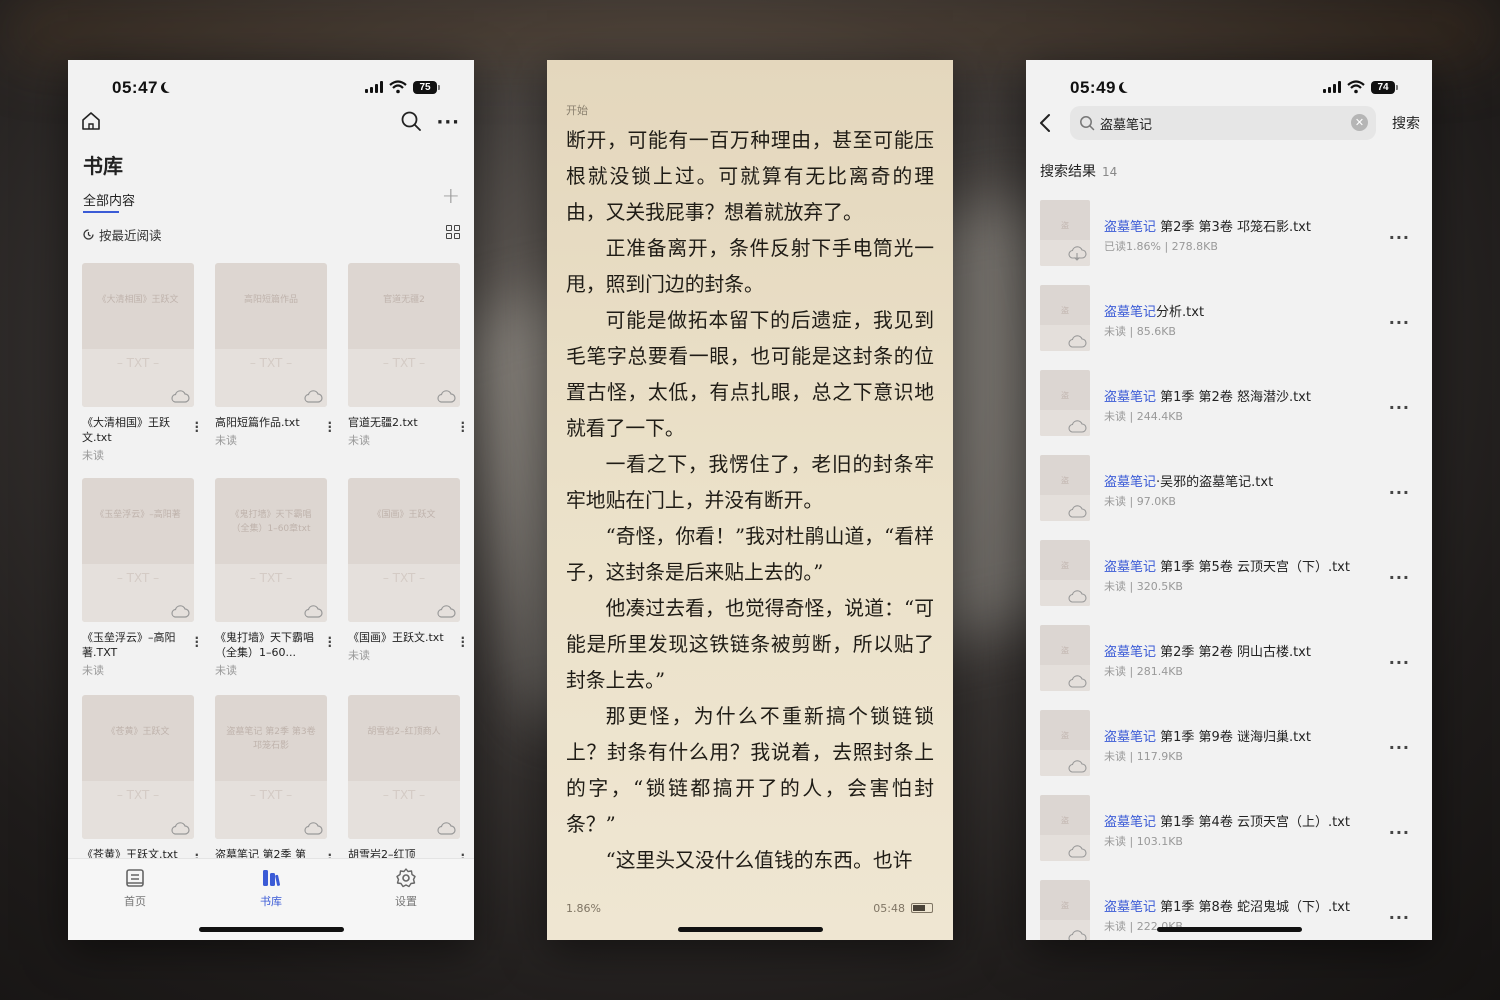 The width and height of the screenshot is (1500, 1000). I want to click on battery-level: 74, so click(1383, 87).